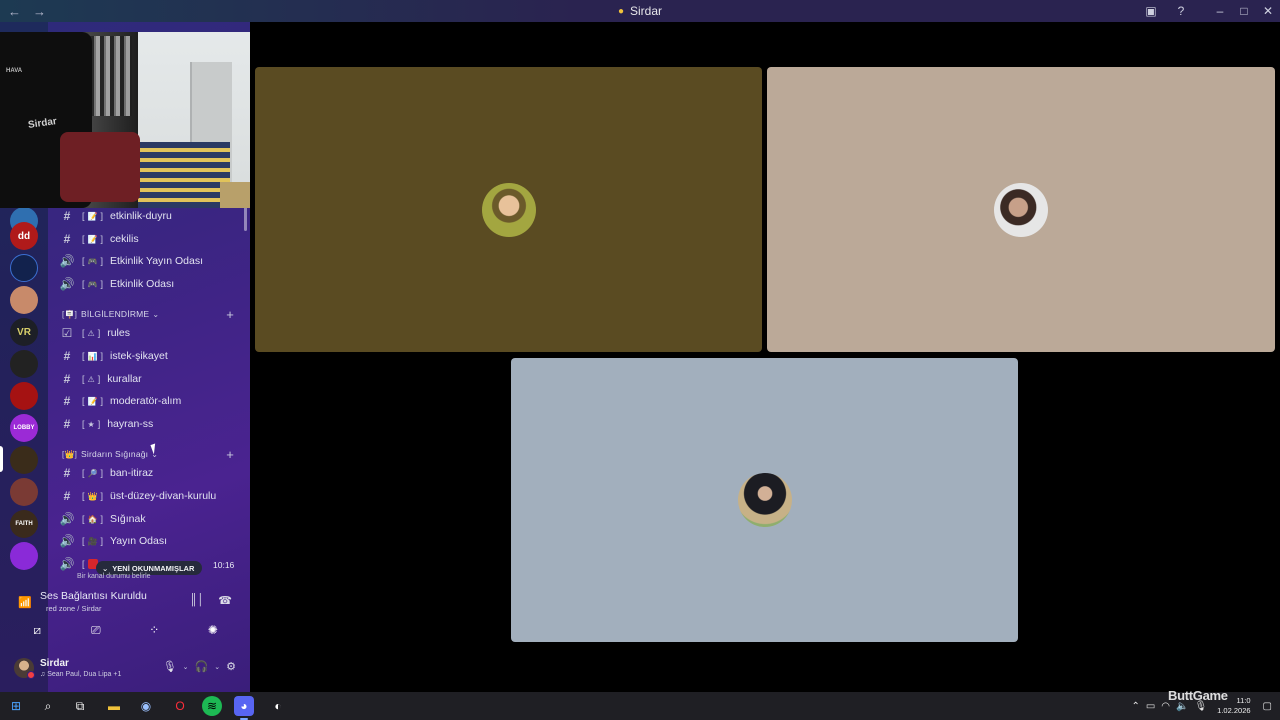  I want to click on window-title-area: ● Sirdar, so click(640, 11).